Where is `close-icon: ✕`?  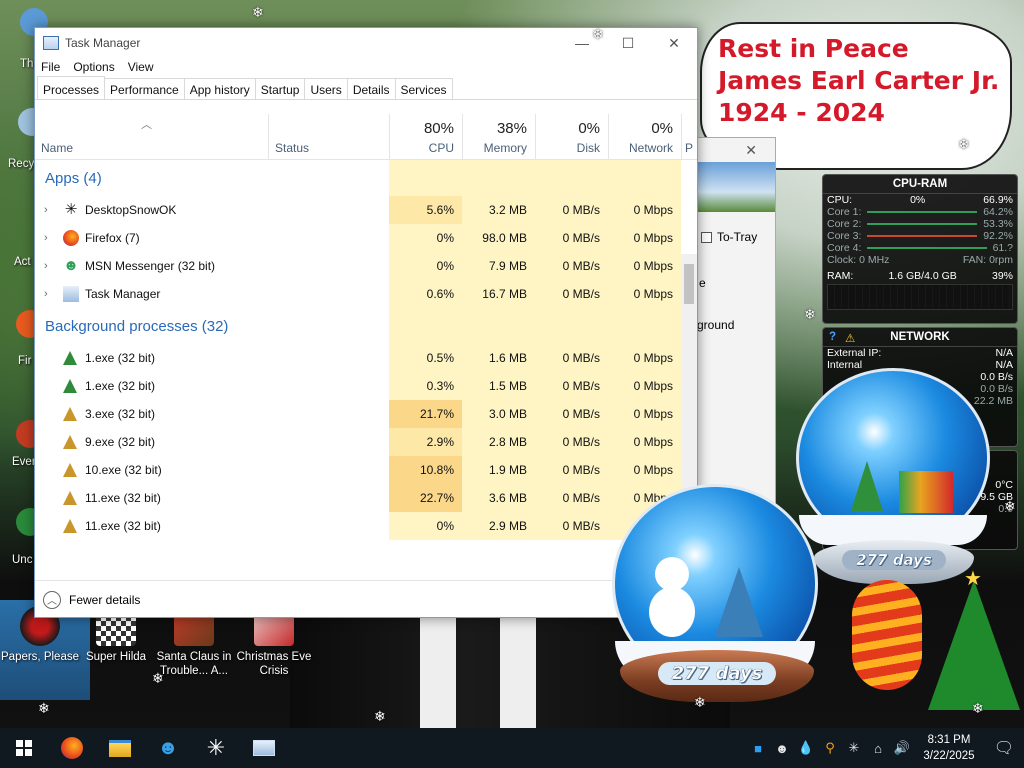 close-icon: ✕ is located at coordinates (751, 150).